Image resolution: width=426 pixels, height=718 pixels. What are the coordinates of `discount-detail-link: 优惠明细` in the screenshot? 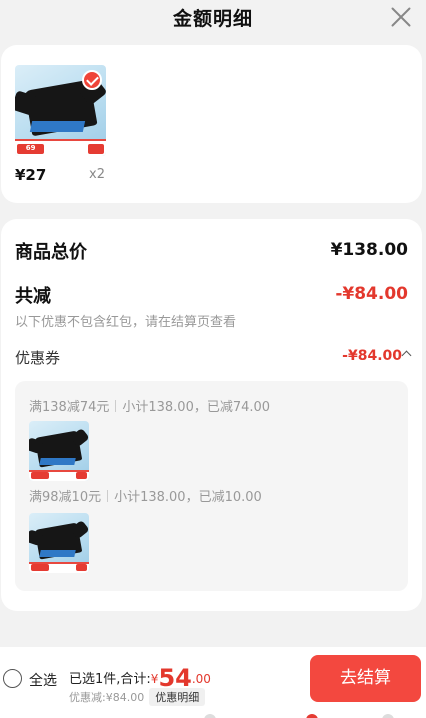 It's located at (177, 697).